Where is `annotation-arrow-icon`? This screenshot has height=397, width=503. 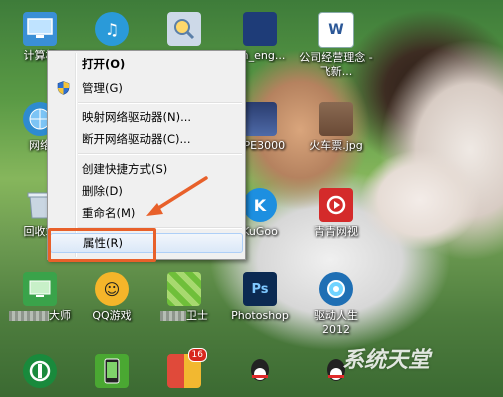 annotation-arrow-icon is located at coordinates (177, 196).